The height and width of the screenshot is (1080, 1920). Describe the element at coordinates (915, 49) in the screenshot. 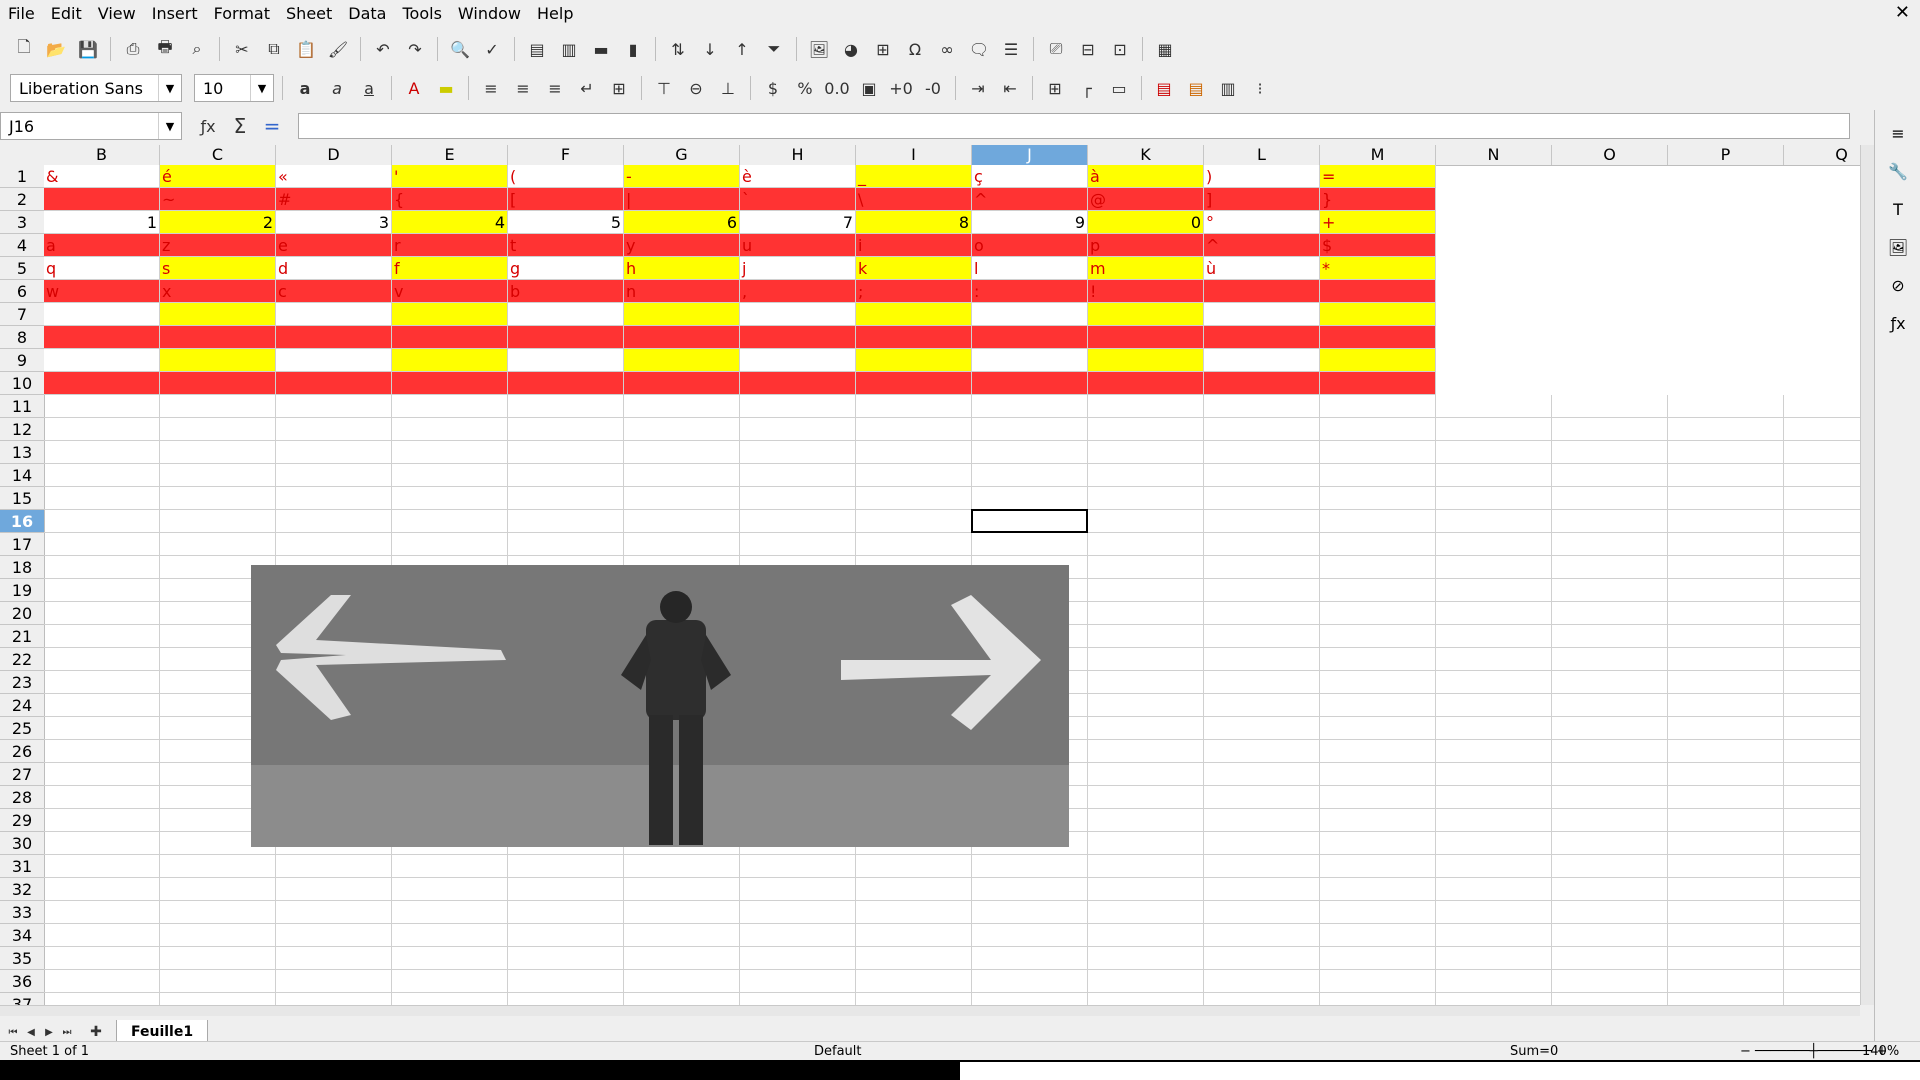

I see `special-character-icon: Ω` at that location.